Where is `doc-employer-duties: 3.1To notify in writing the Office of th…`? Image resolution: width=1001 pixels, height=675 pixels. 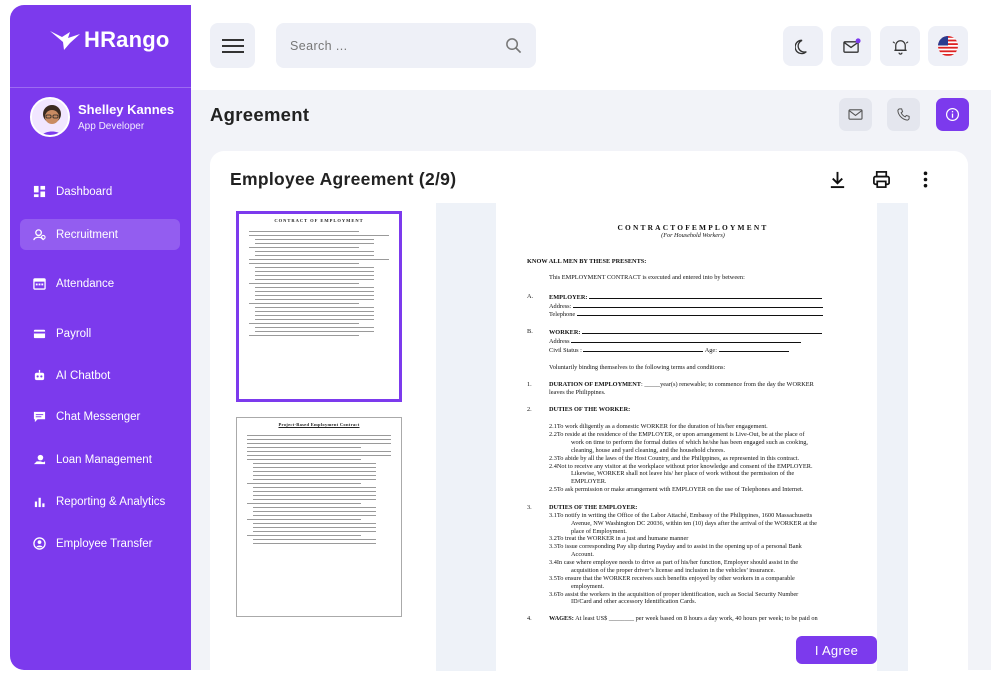 doc-employer-duties: 3.1To notify in writing the Office of th… is located at coordinates (683, 558).